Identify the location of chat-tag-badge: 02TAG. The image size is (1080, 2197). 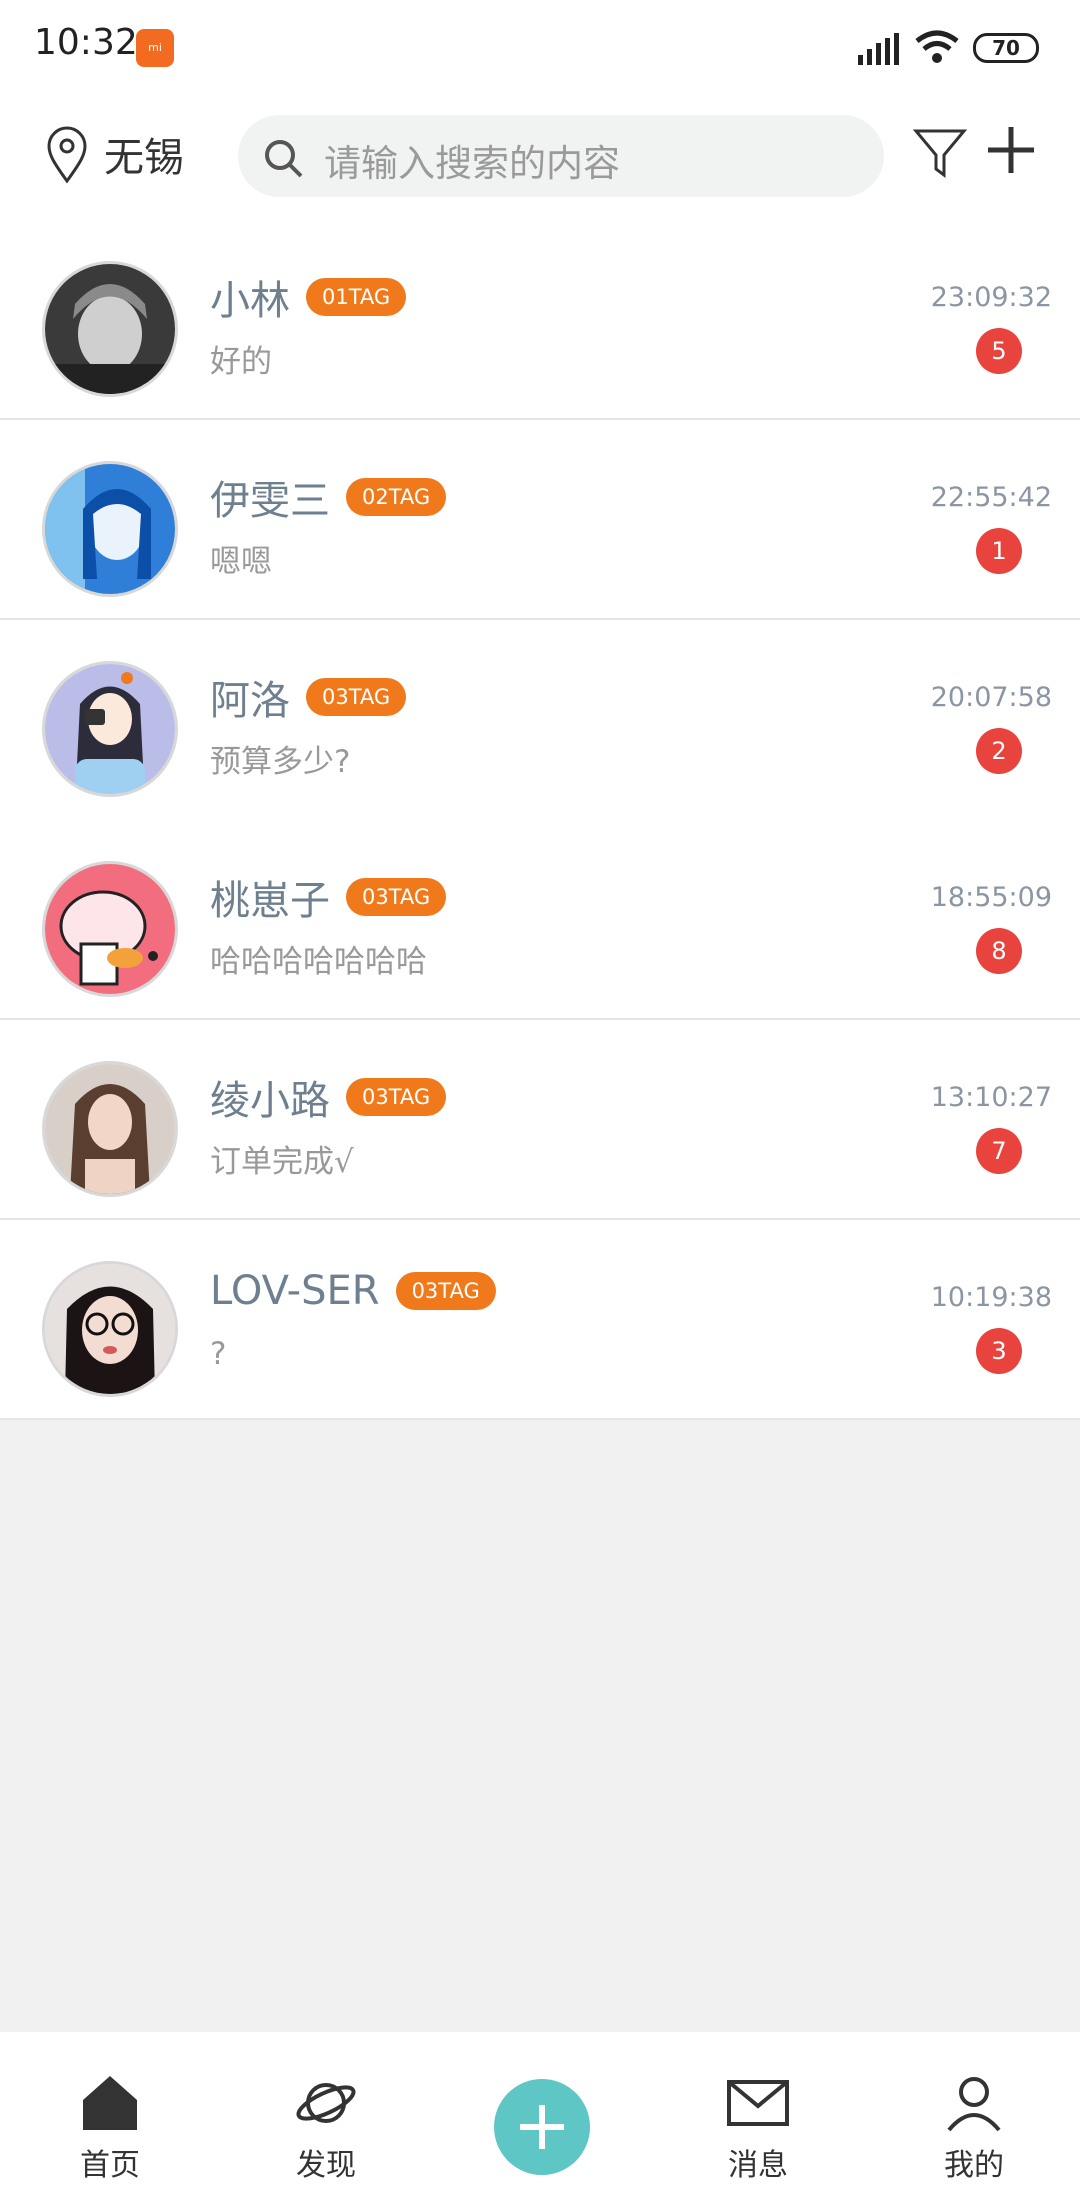
(396, 497).